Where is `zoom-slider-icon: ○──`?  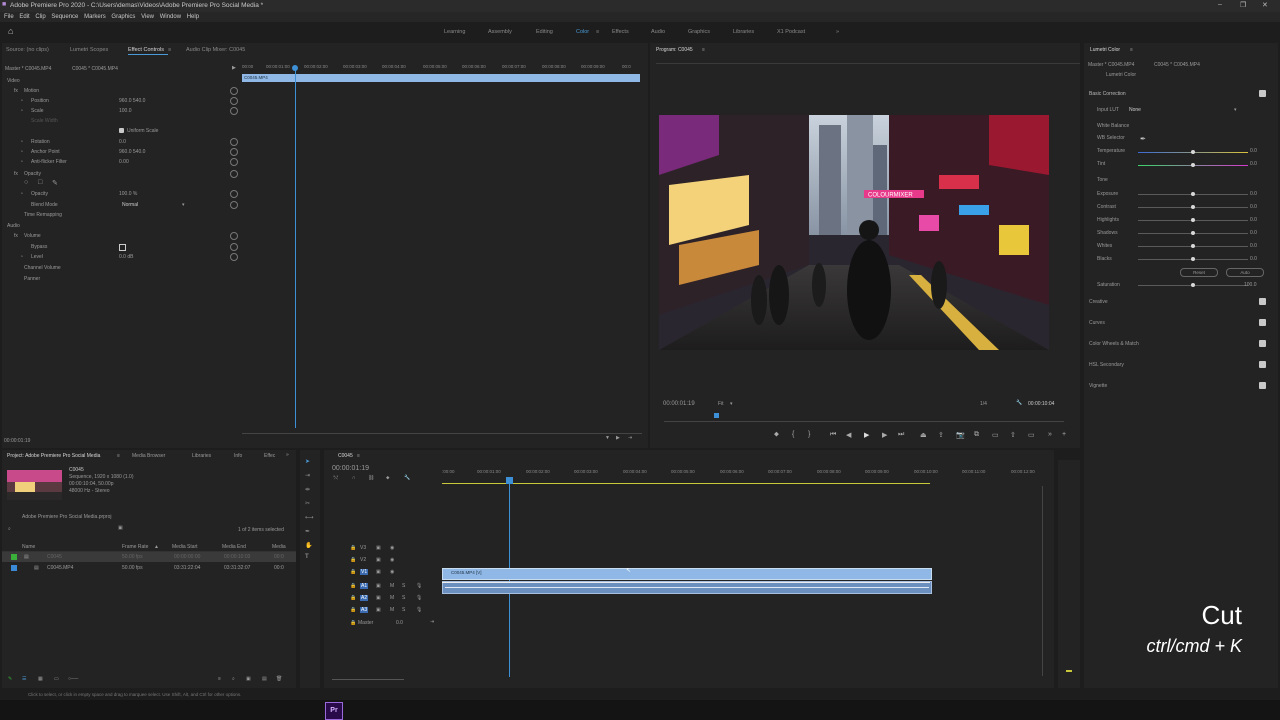 zoom-slider-icon: ○── is located at coordinates (73, 679).